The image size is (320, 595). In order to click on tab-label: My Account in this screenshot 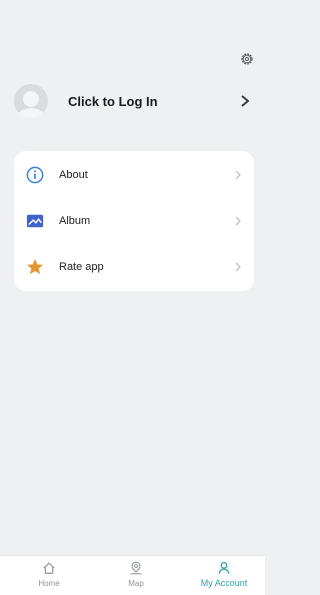, I will do `click(224, 583)`.